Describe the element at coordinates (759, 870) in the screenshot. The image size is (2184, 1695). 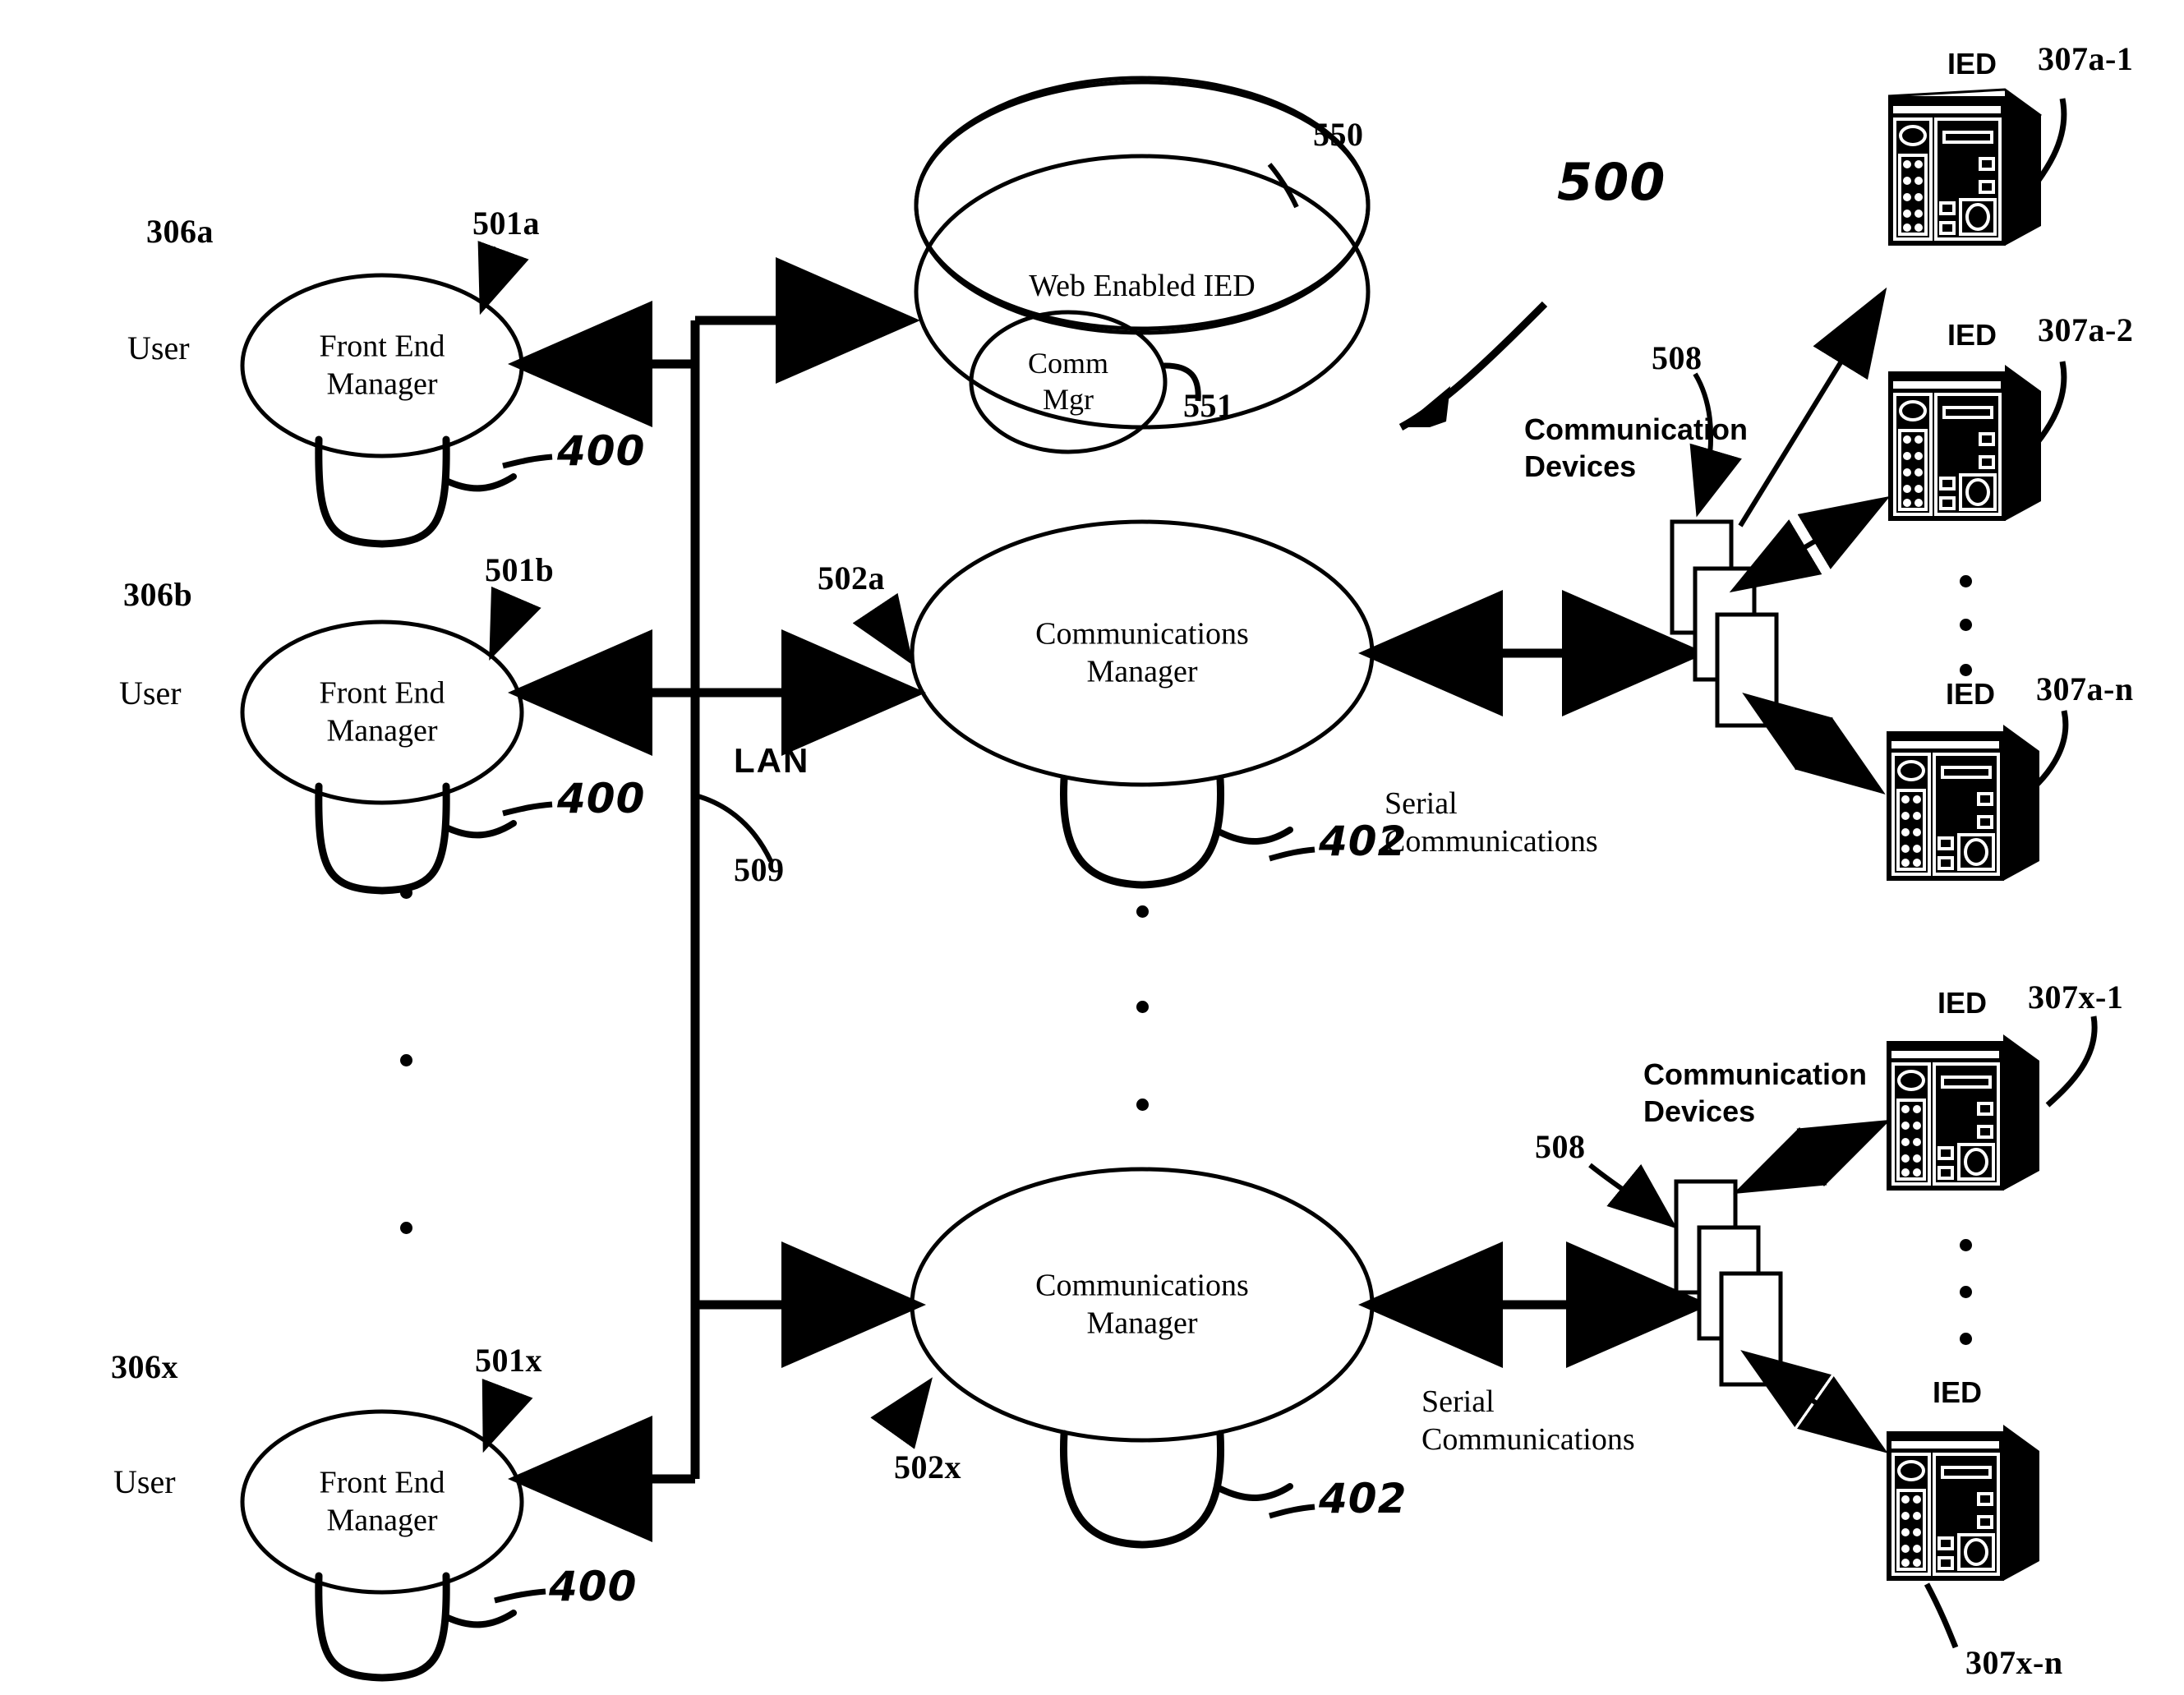
I see `ref-509: 509` at that location.